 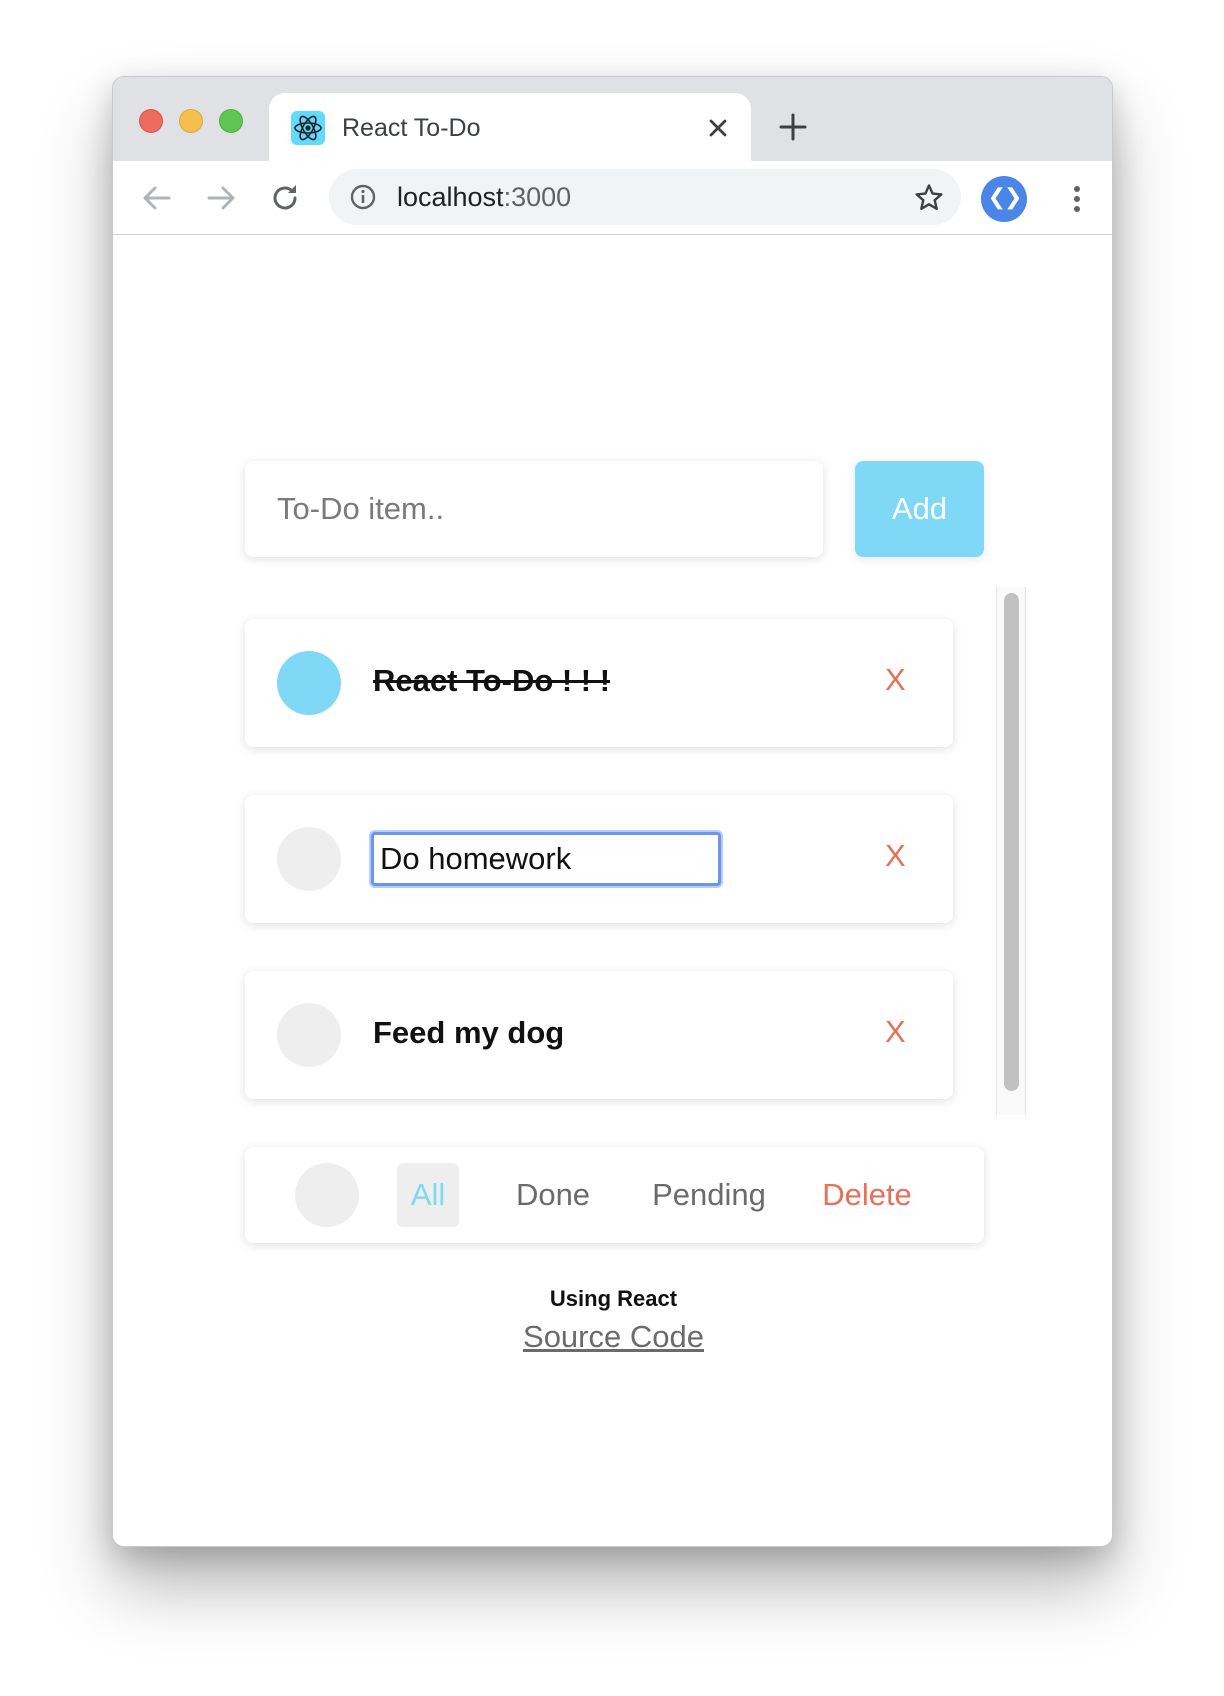 I want to click on footer-credit: Using React, so click(x=613, y=1298).